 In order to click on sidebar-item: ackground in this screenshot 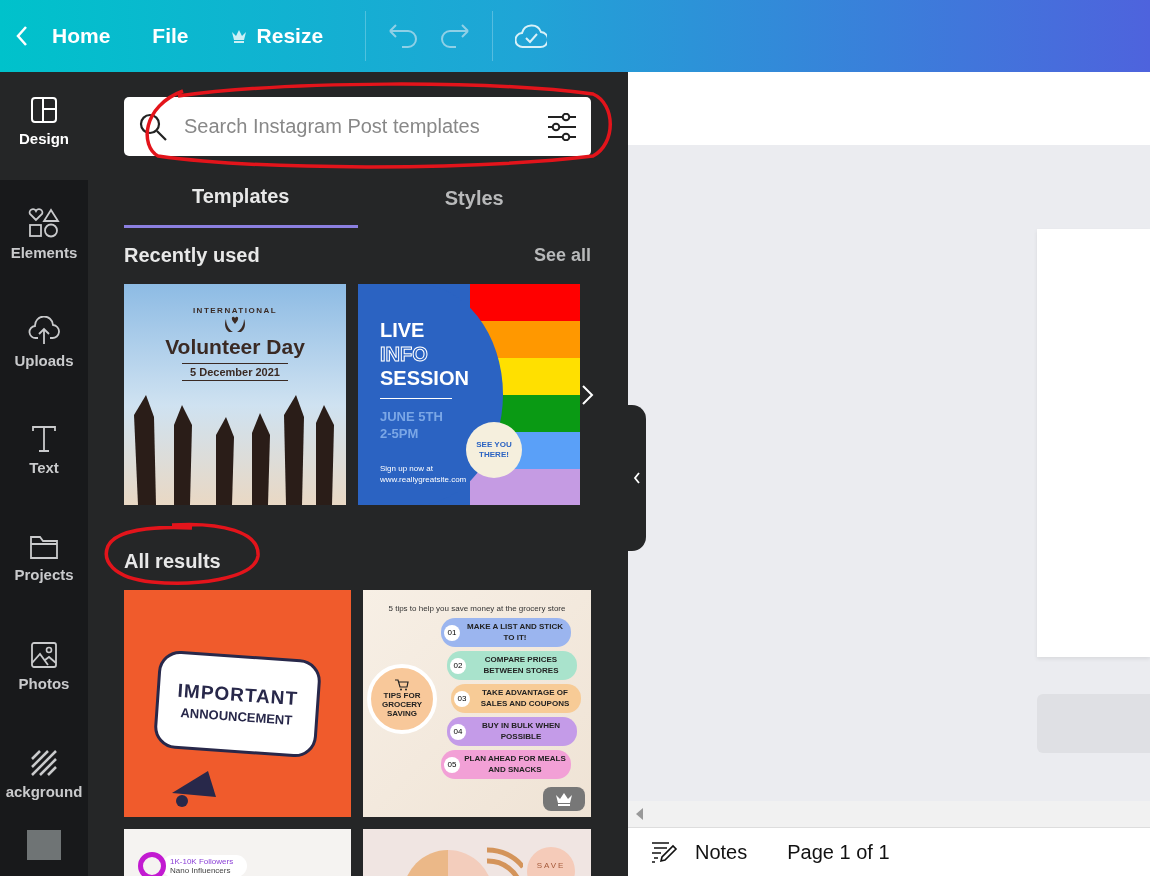, I will do `click(44, 774)`.